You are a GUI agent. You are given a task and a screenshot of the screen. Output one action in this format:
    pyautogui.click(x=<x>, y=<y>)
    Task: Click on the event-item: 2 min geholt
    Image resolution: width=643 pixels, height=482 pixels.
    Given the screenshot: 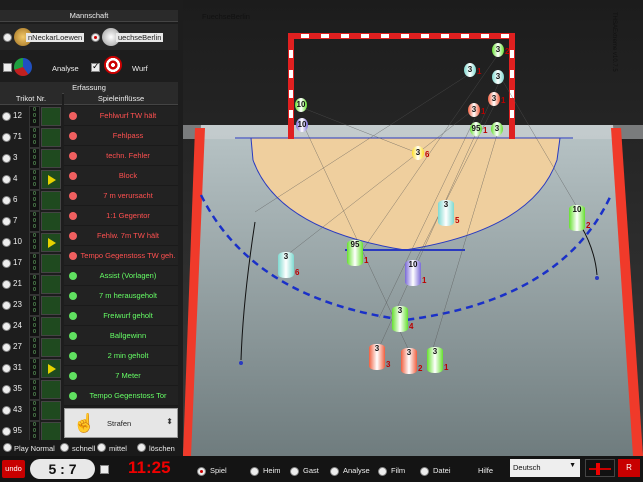 What is the action you would take?
    pyautogui.click(x=121, y=356)
    